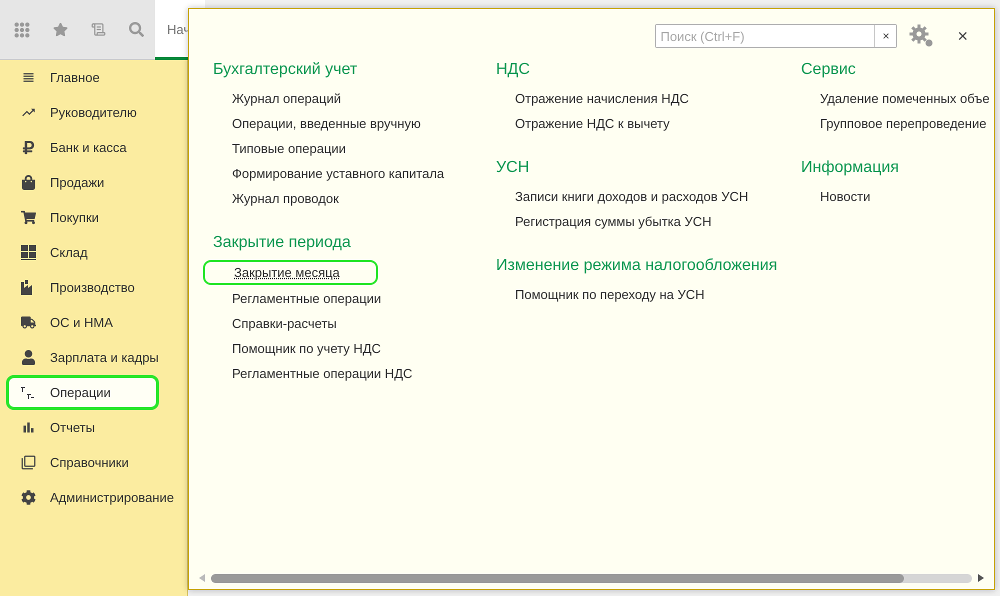 The height and width of the screenshot is (596, 1000). Describe the element at coordinates (28, 218) in the screenshot. I see `cart-icon` at that location.